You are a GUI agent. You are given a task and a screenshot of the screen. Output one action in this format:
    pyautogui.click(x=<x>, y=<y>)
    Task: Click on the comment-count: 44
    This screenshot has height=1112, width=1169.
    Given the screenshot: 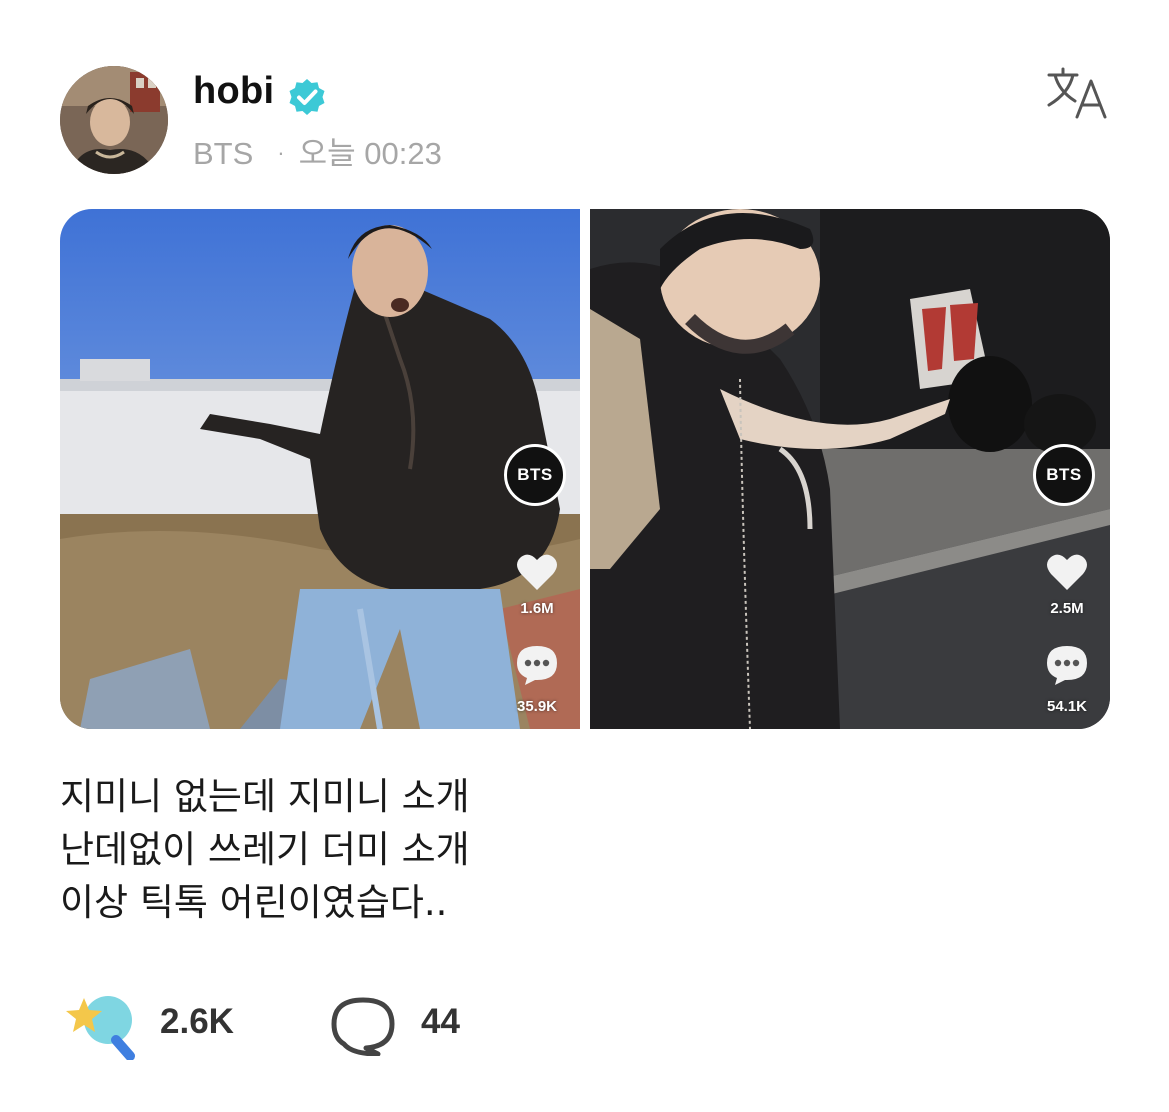 What is the action you would take?
    pyautogui.click(x=440, y=1021)
    